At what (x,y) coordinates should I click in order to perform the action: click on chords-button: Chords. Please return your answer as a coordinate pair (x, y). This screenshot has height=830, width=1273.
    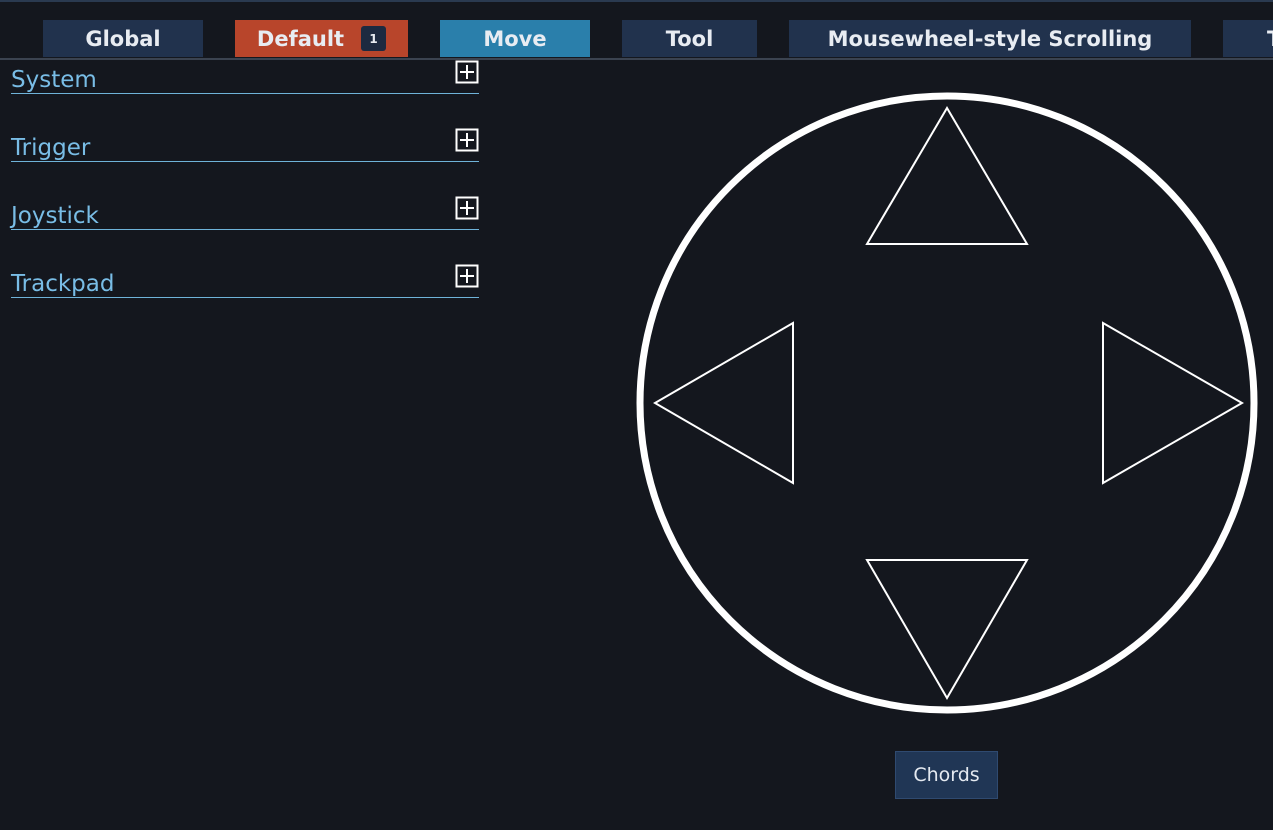
    Looking at the image, I should click on (946, 775).